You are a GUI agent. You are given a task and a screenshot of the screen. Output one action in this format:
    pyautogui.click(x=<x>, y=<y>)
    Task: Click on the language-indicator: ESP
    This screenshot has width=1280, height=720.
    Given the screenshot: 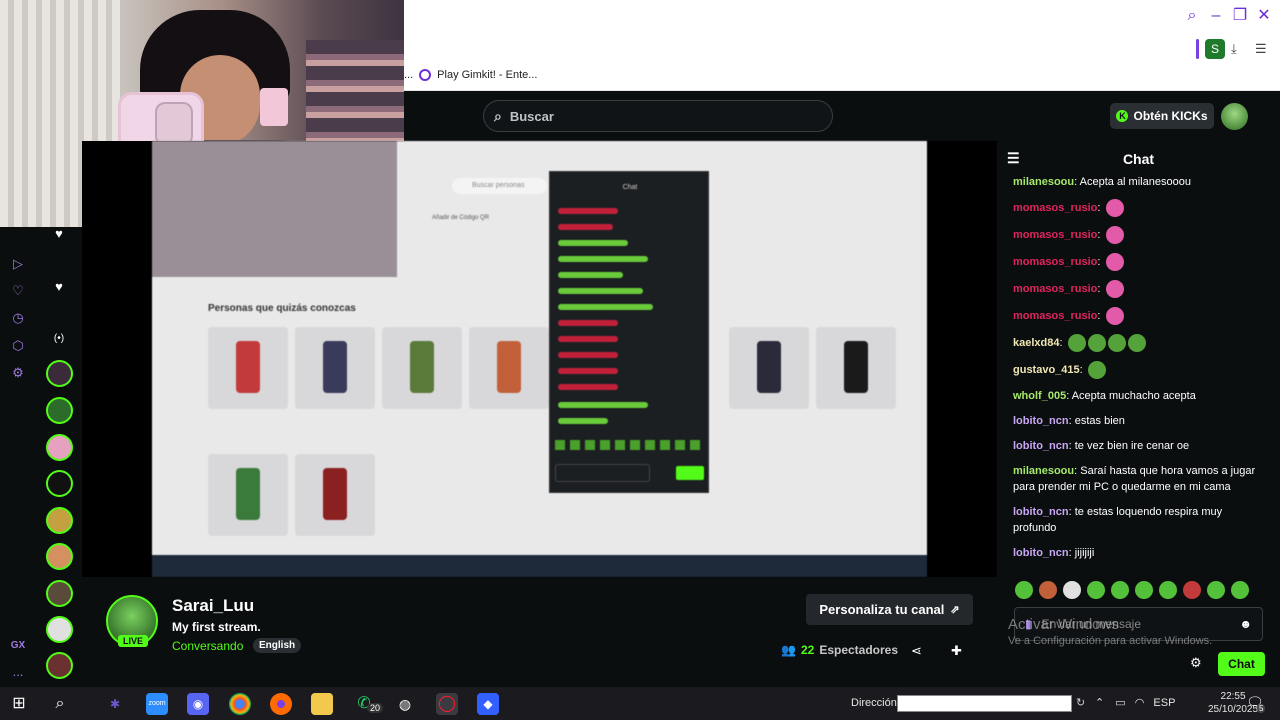 What is the action you would take?
    pyautogui.click(x=1164, y=703)
    